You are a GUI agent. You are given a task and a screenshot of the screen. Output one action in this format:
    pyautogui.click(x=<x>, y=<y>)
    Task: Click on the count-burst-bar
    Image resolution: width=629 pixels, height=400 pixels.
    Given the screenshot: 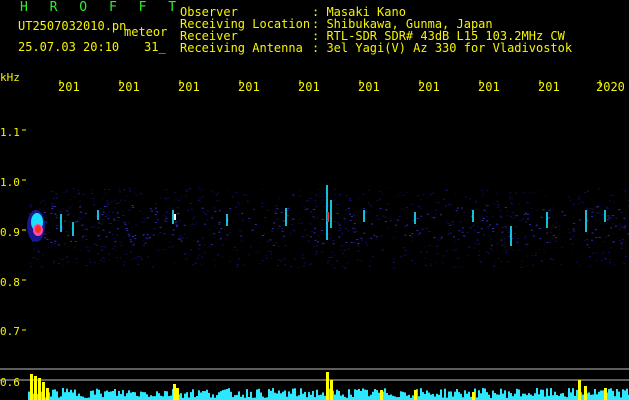 What is the action you would take?
    pyautogui.click(x=605, y=394)
    